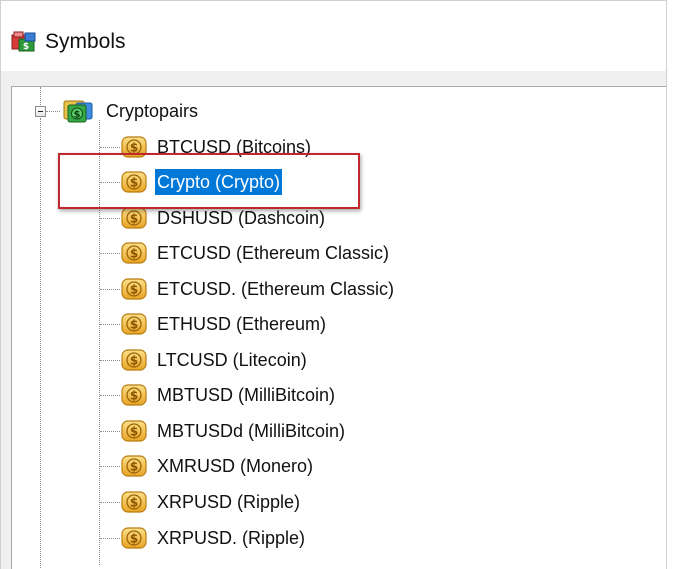 This screenshot has height=569, width=673. I want to click on tree-node-symbol: ETCUSD. (Ethereum Classic), so click(258, 289).